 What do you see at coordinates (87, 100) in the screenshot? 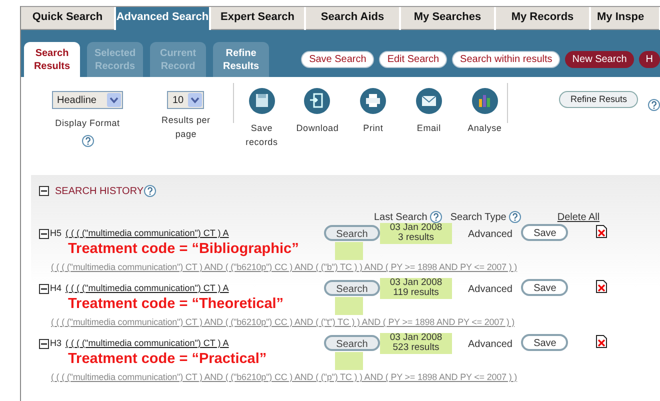
I see `dropdown-field: Headline` at bounding box center [87, 100].